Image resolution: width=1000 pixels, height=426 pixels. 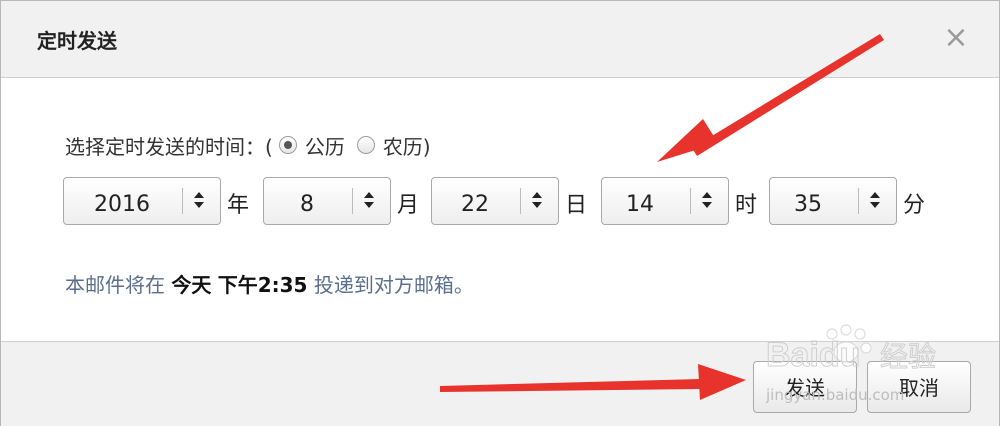 I want to click on day-select: 22, so click(x=495, y=201).